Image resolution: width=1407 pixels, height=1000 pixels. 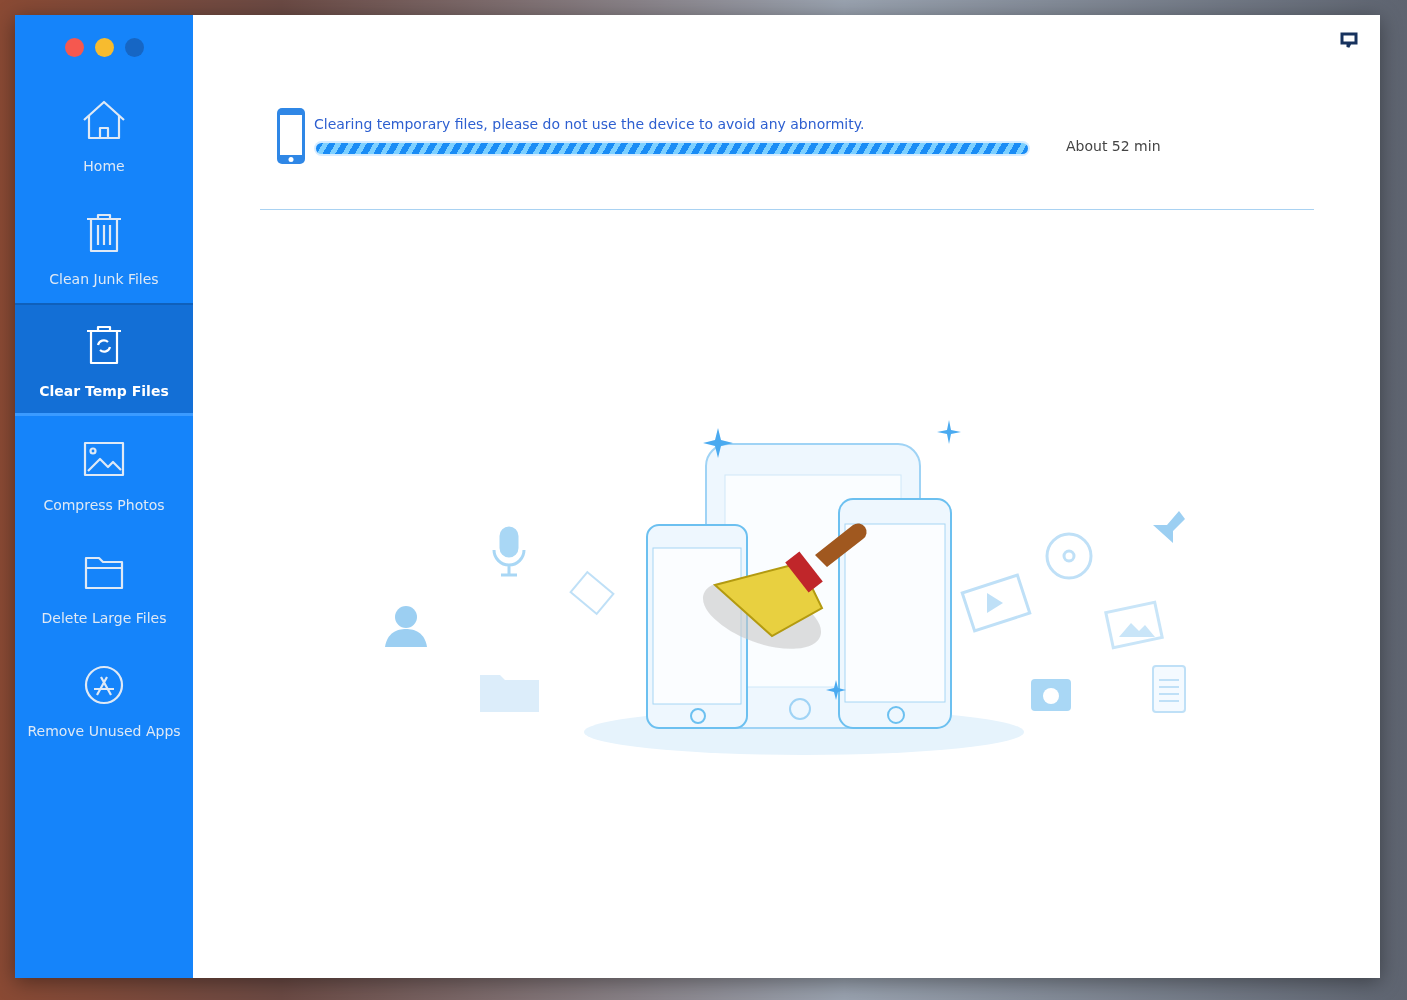 I want to click on phone-icon, so click(x=291, y=136).